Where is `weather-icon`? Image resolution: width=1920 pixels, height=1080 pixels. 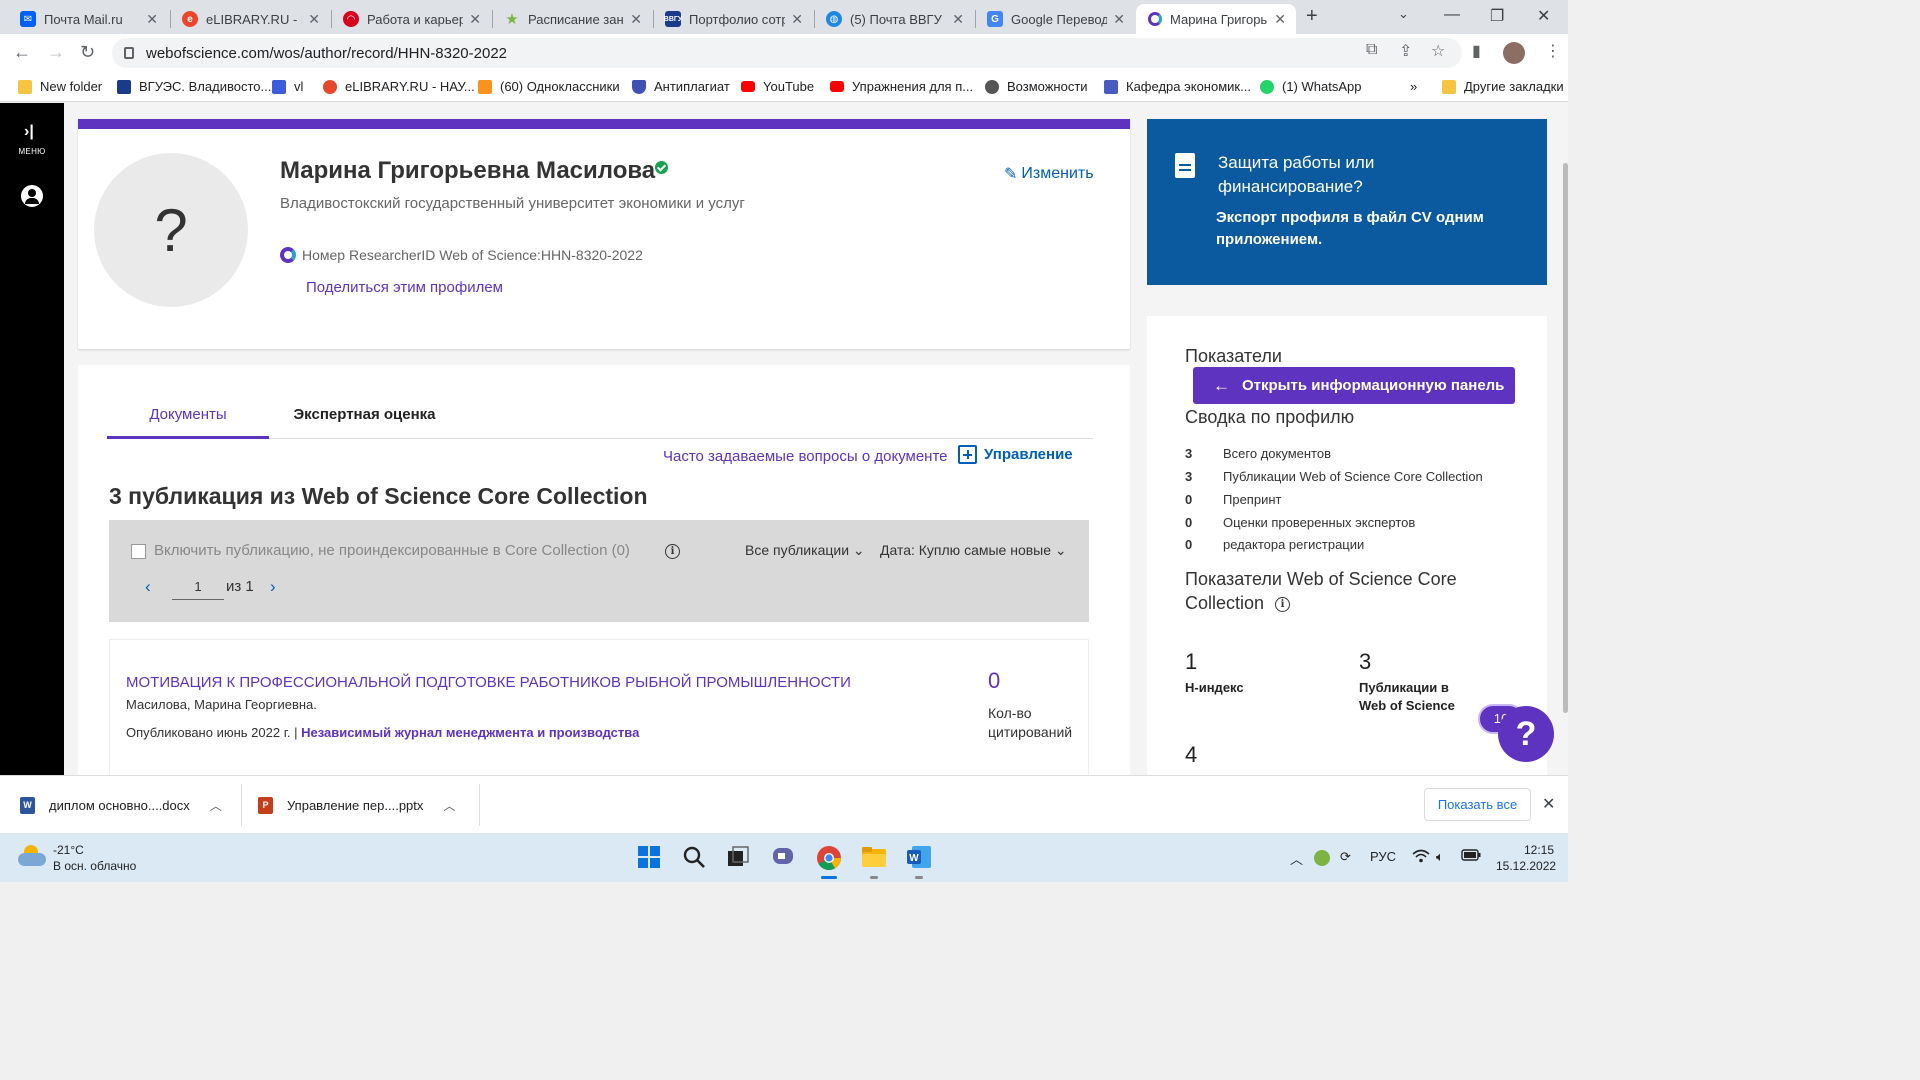
weather-icon is located at coordinates (32, 856).